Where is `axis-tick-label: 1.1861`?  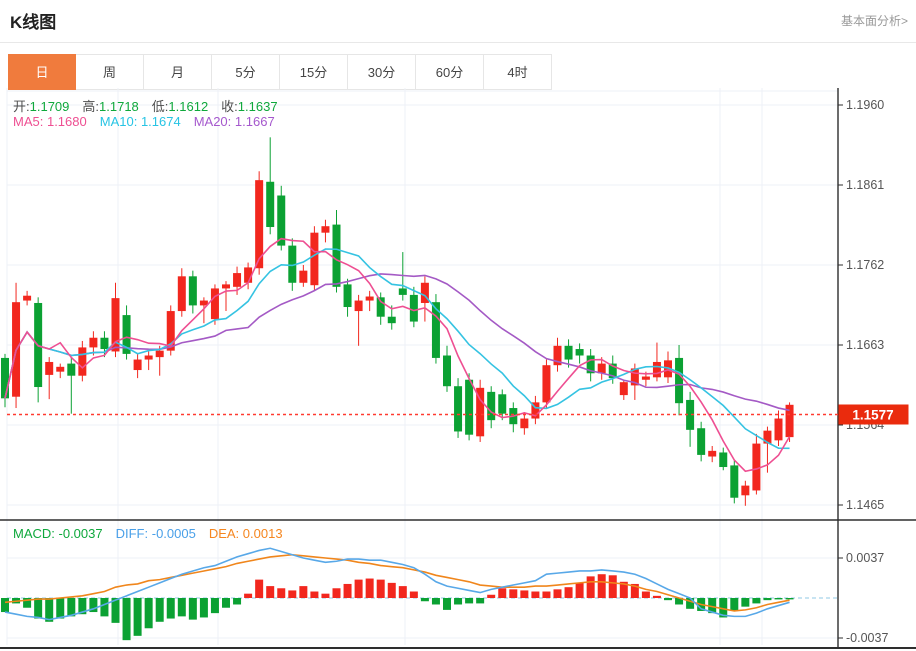
axis-tick-label: 1.1861 is located at coordinates (865, 185).